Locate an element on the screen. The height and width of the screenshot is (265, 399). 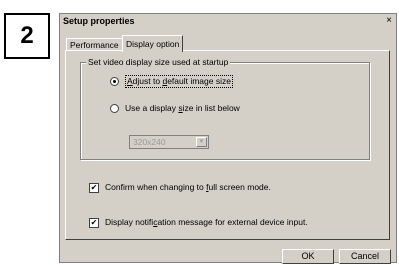
label-part: Display notifi is located at coordinates (129, 222).